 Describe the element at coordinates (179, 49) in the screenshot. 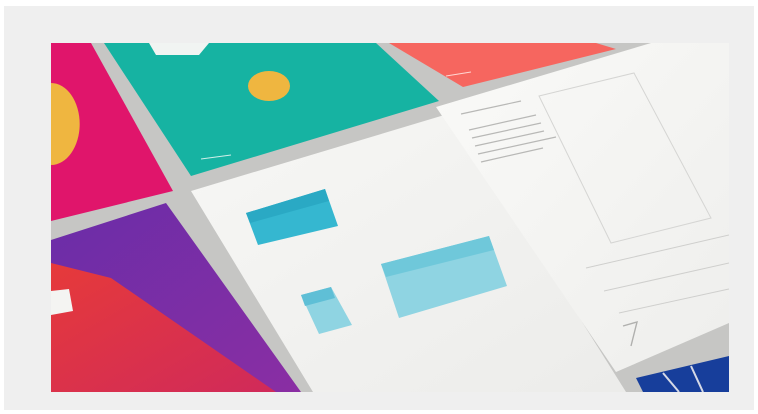

I see `white-tab` at that location.